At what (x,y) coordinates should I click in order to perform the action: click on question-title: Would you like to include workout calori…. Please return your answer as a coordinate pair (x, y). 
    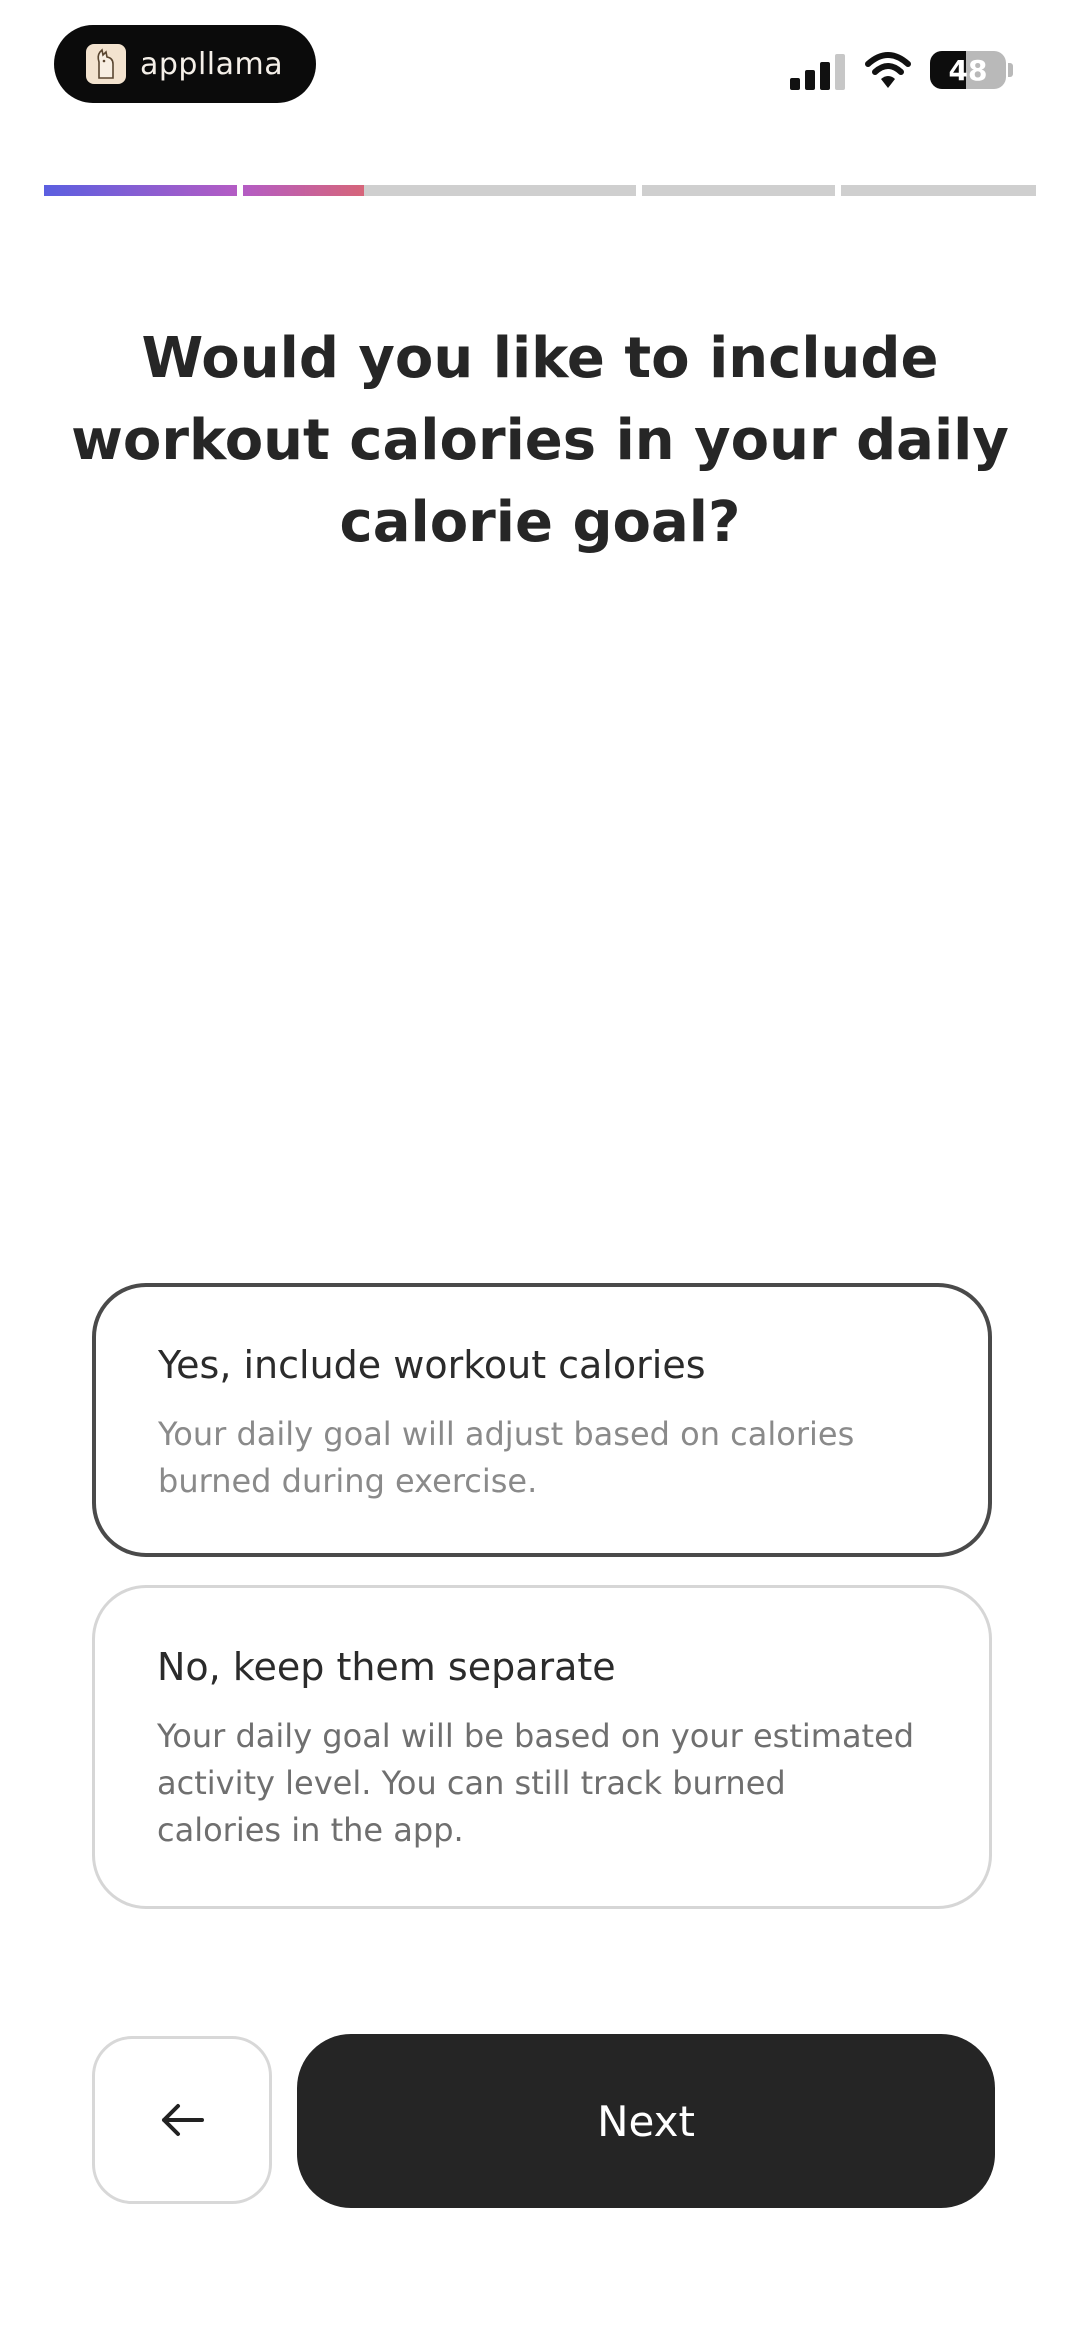
    Looking at the image, I should click on (540, 440).